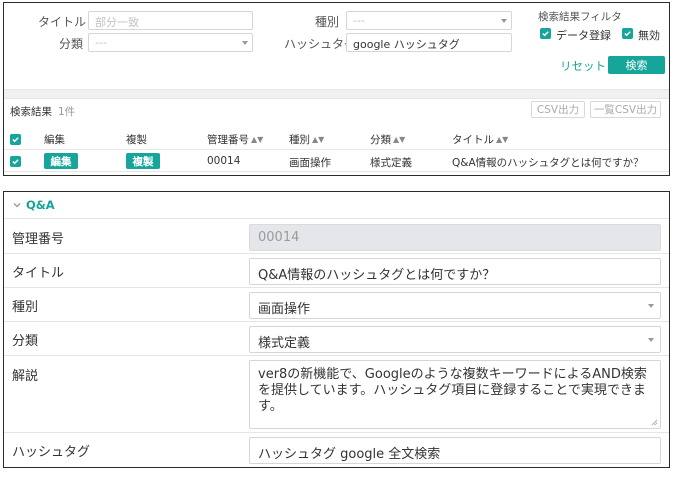  I want to click on type-select: 画面操作, so click(455, 305).